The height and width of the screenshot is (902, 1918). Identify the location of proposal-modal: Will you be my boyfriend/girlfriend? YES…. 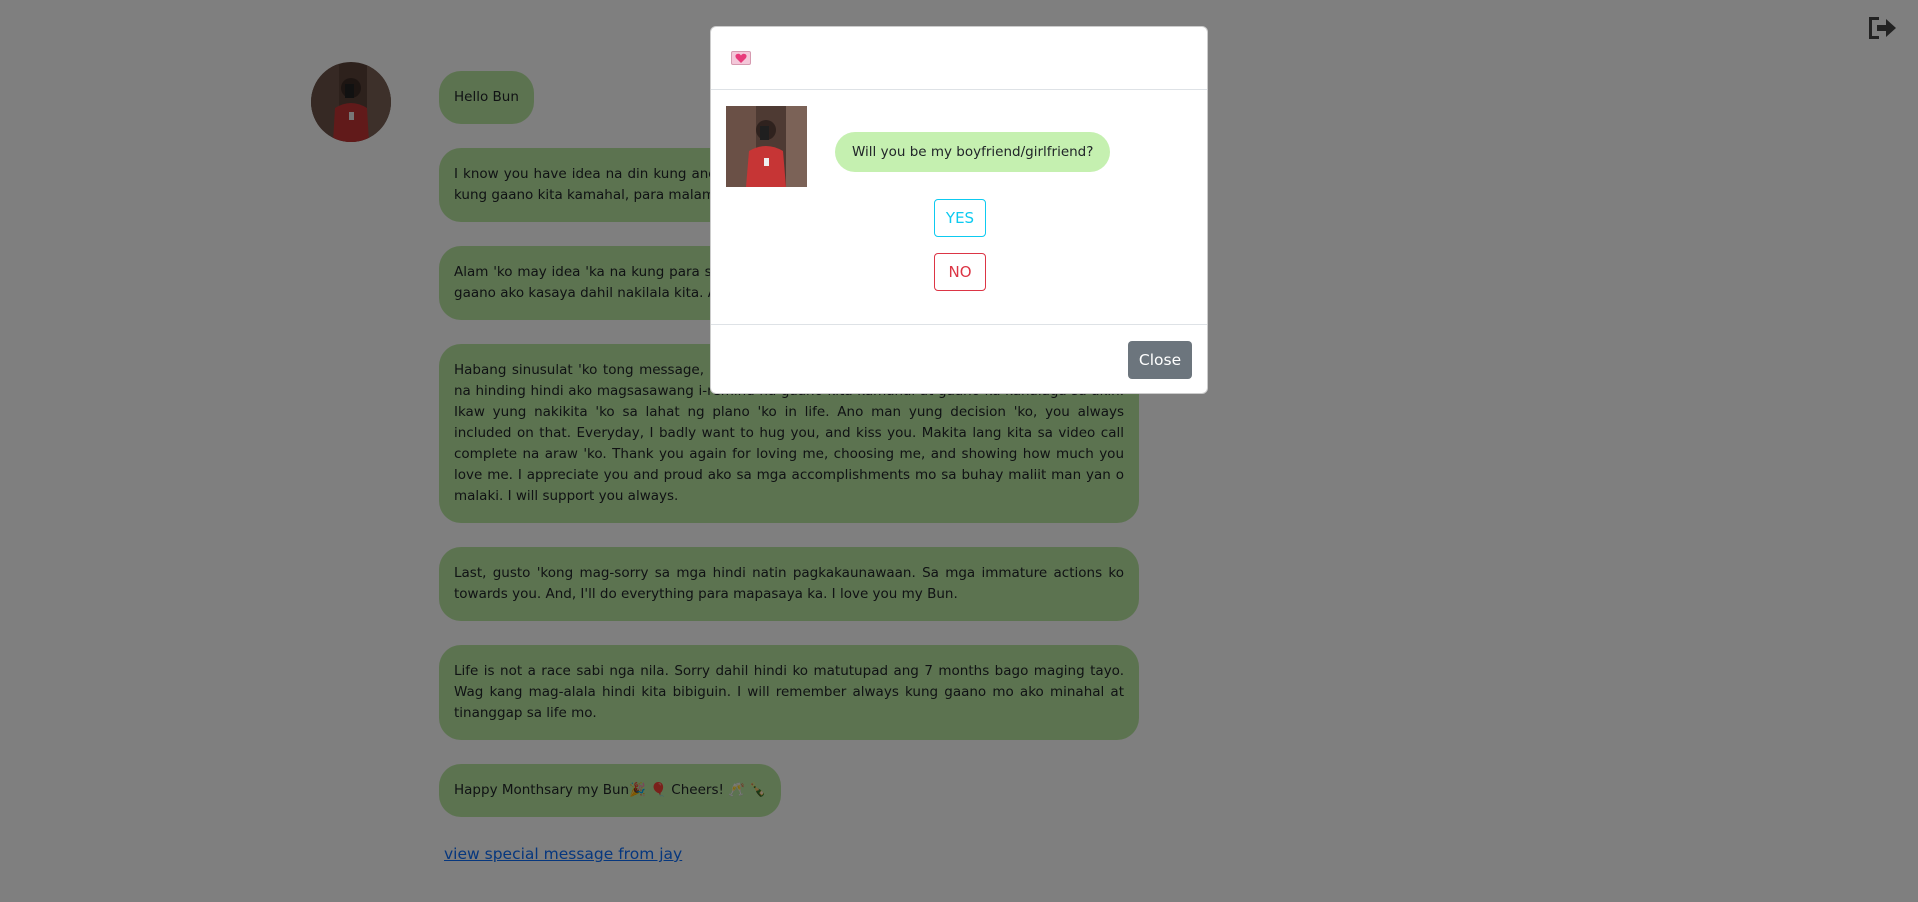
(959, 210).